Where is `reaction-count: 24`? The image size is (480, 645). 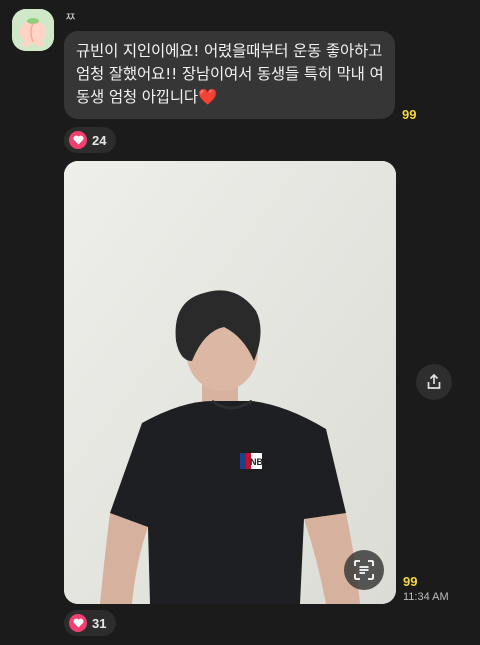
reaction-count: 24 is located at coordinates (99, 140).